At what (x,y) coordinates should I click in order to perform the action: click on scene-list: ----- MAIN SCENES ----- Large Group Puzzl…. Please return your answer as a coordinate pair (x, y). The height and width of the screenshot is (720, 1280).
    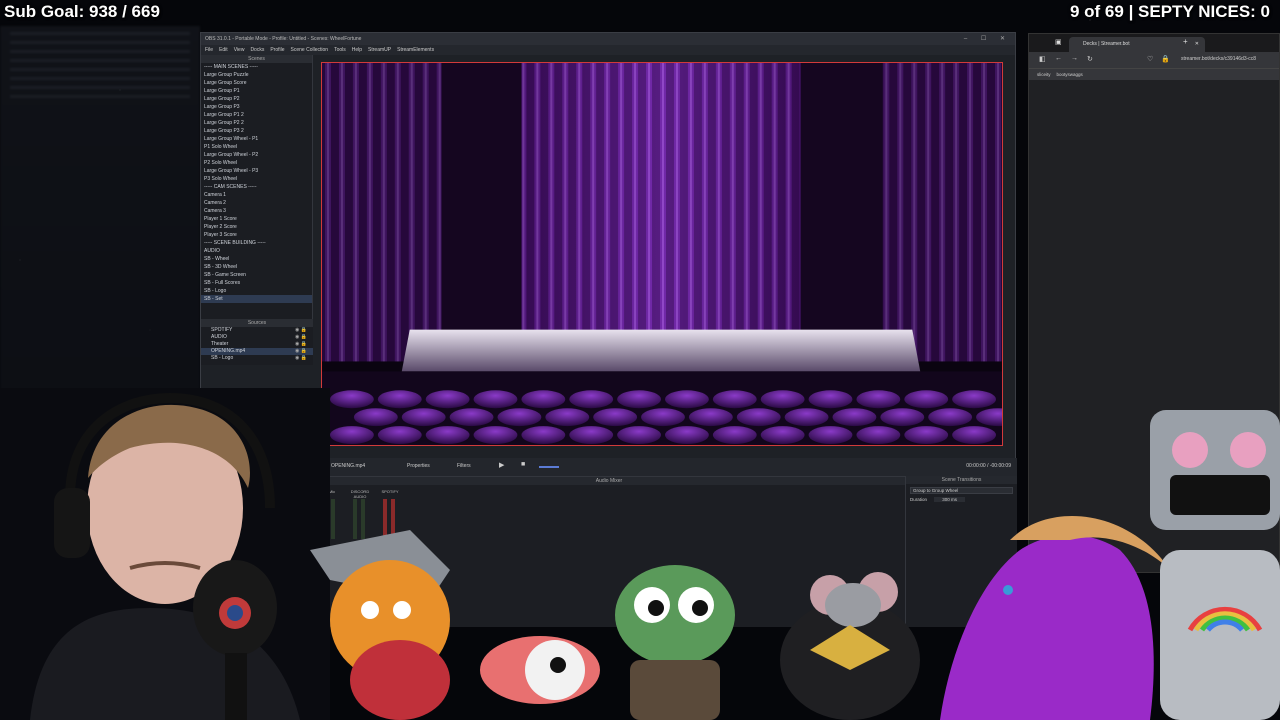
    Looking at the image, I should click on (256, 183).